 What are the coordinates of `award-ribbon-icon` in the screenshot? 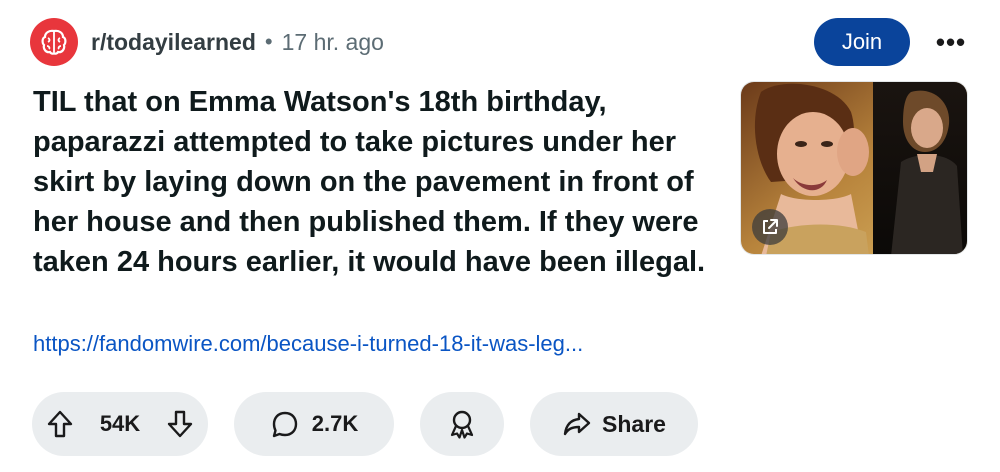 It's located at (462, 424).